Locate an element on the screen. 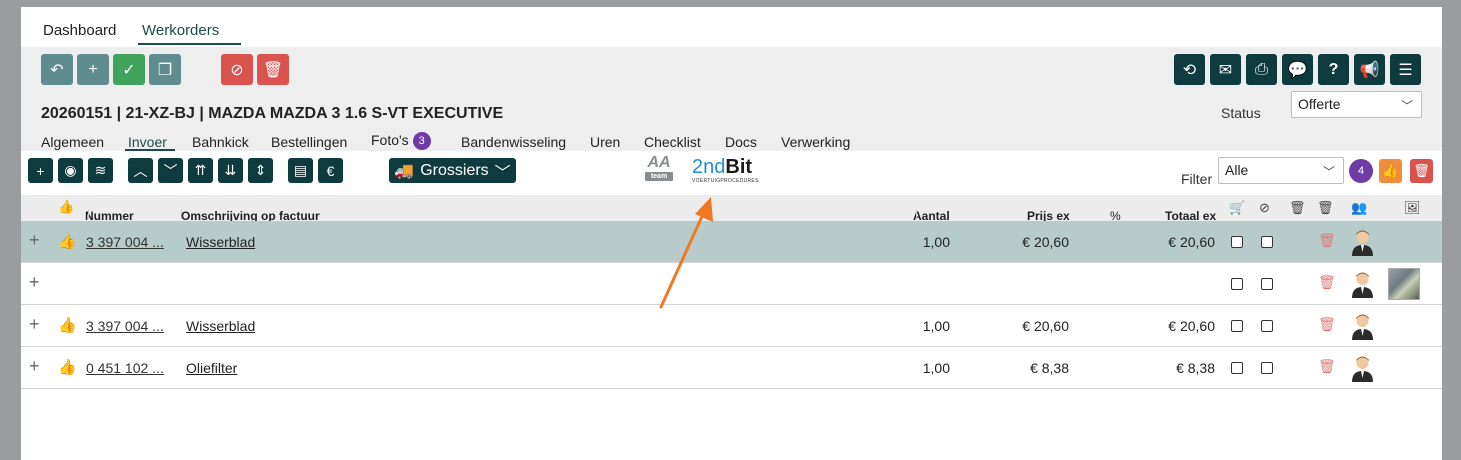  tab-fotos-label: Foto's is located at coordinates (390, 140).